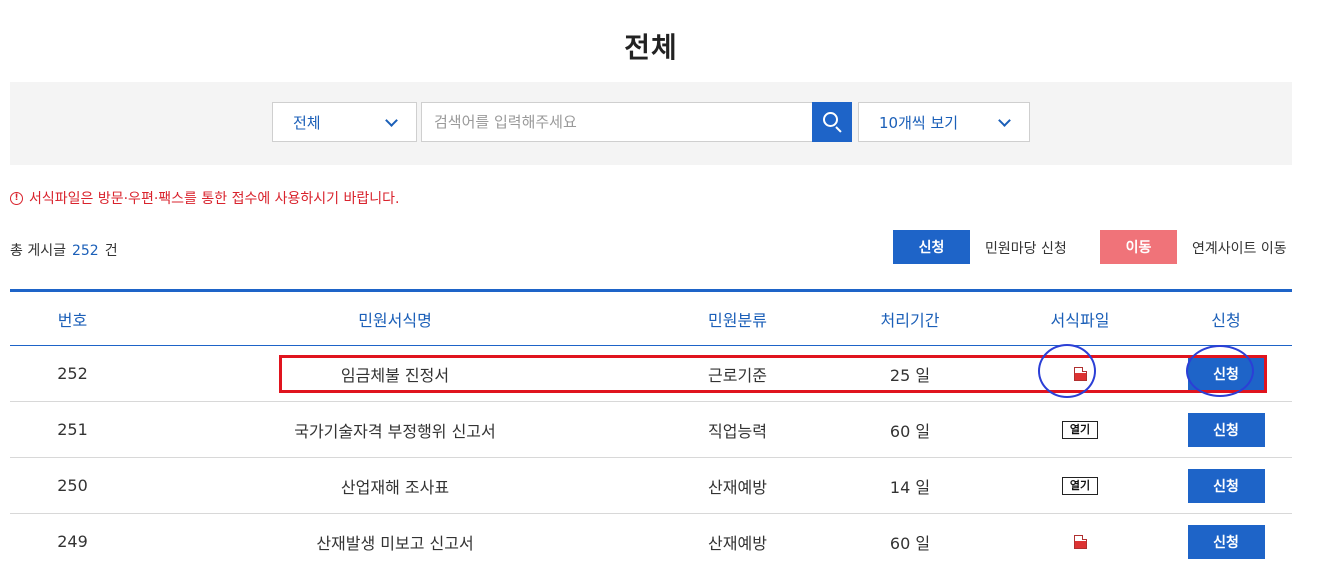  I want to click on total-prefix: 총 게시글, so click(38, 251).